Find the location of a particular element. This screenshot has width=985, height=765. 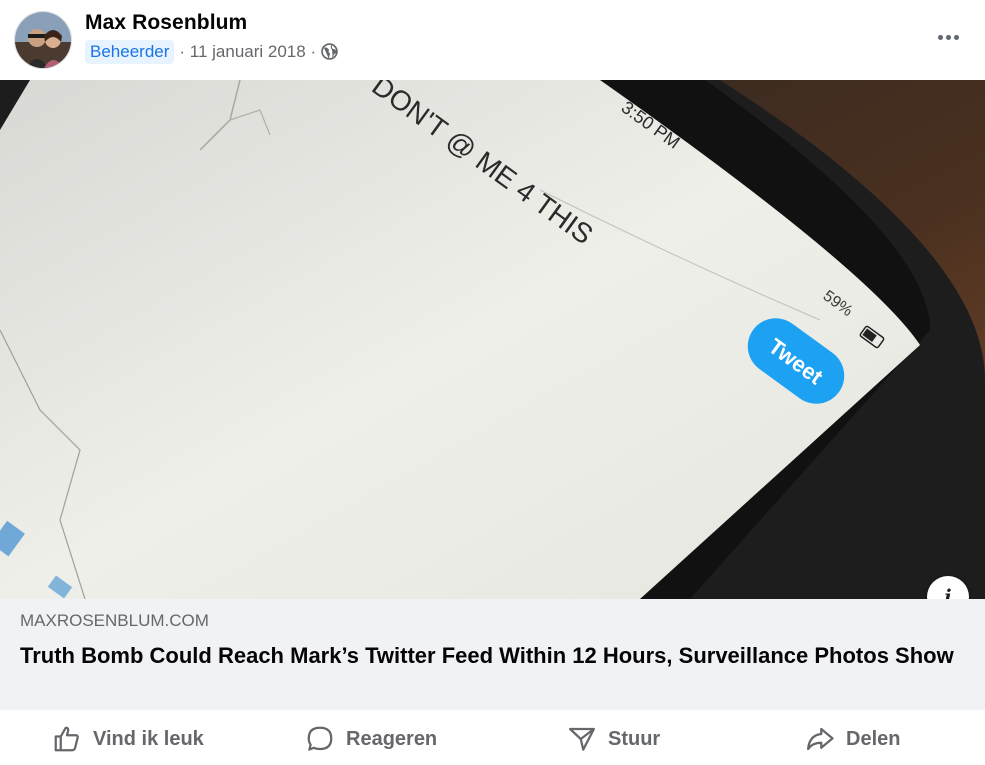

send-icon is located at coordinates (582, 739).